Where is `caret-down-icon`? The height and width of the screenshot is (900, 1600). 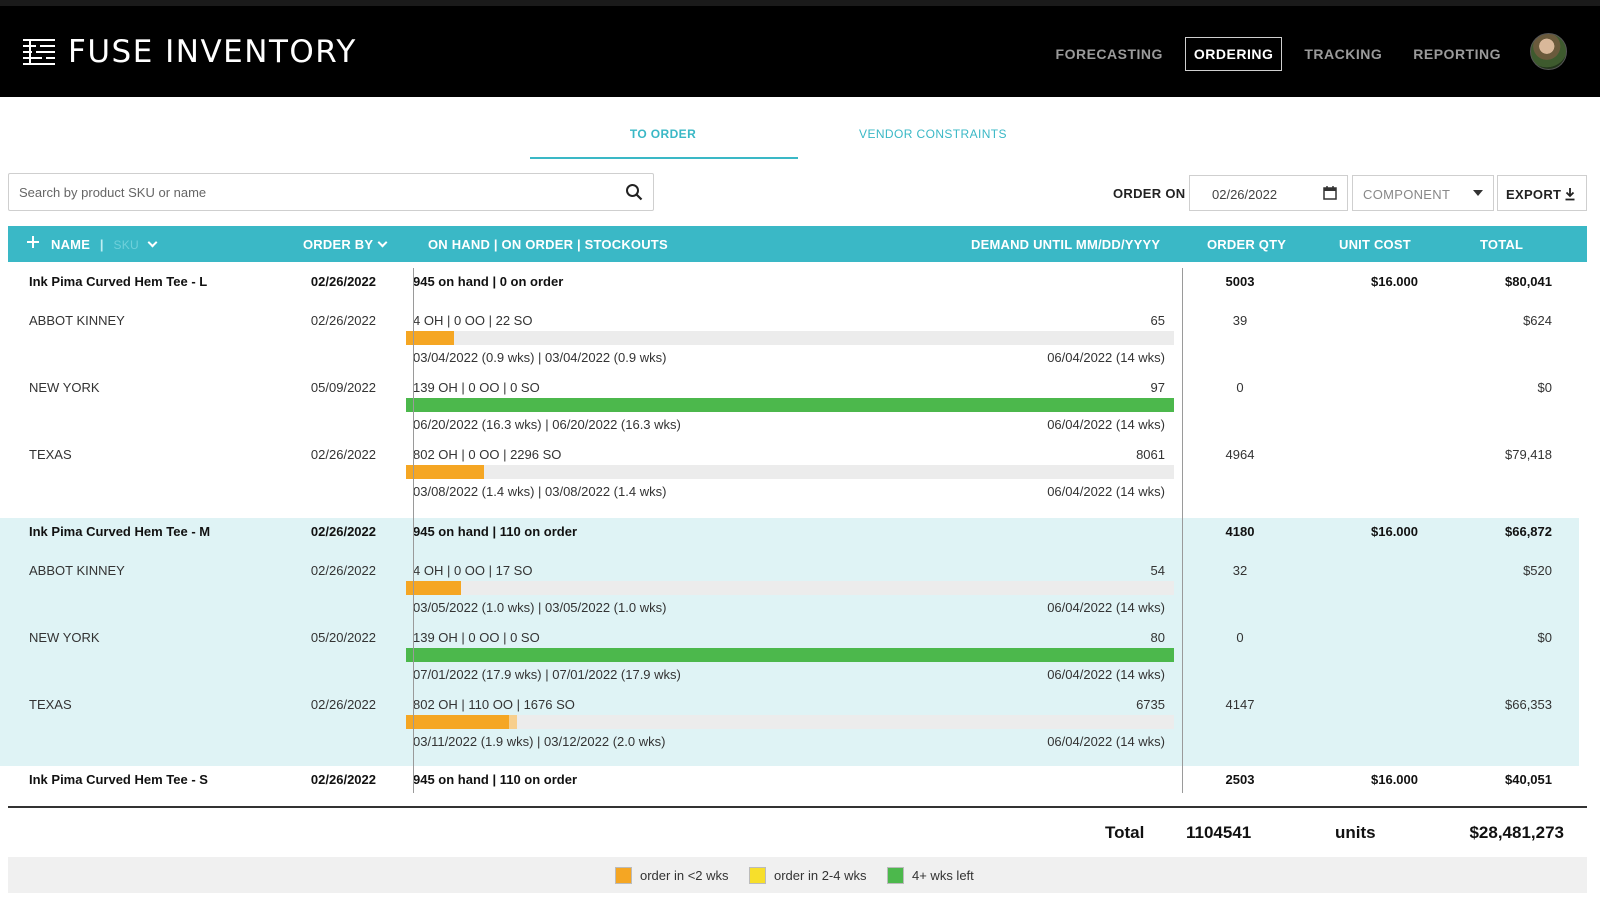 caret-down-icon is located at coordinates (1478, 193).